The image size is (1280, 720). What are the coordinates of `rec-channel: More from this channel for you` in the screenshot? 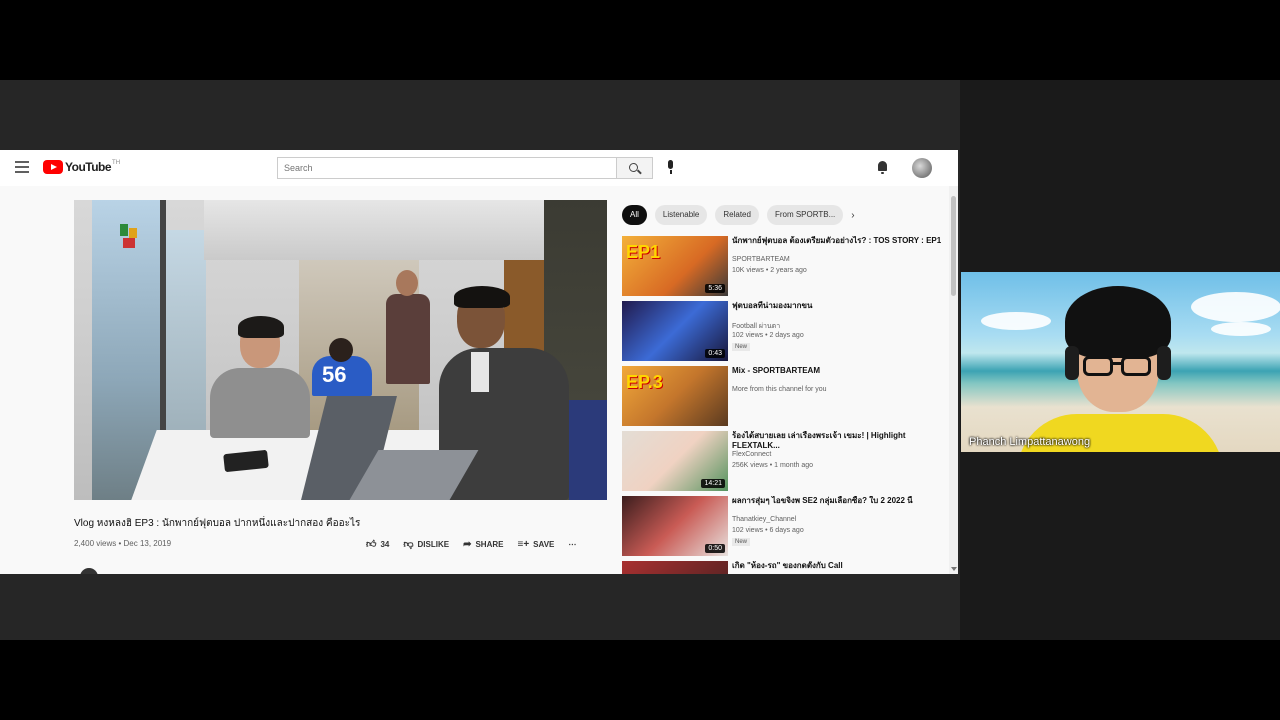 It's located at (779, 389).